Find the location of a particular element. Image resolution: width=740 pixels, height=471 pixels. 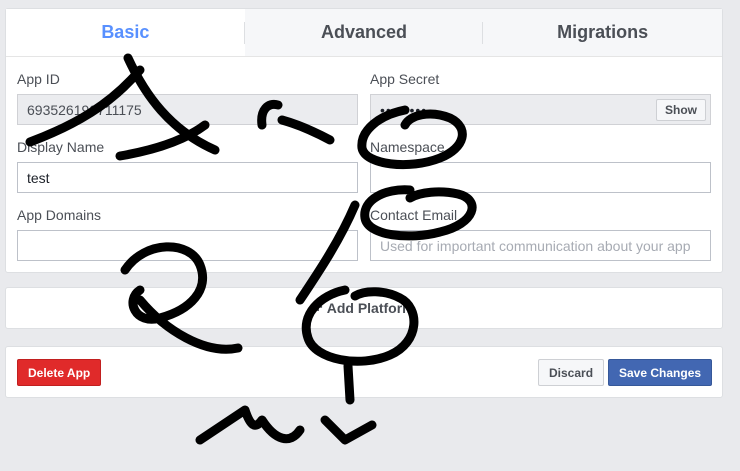

plus-icon: + is located at coordinates (318, 307).